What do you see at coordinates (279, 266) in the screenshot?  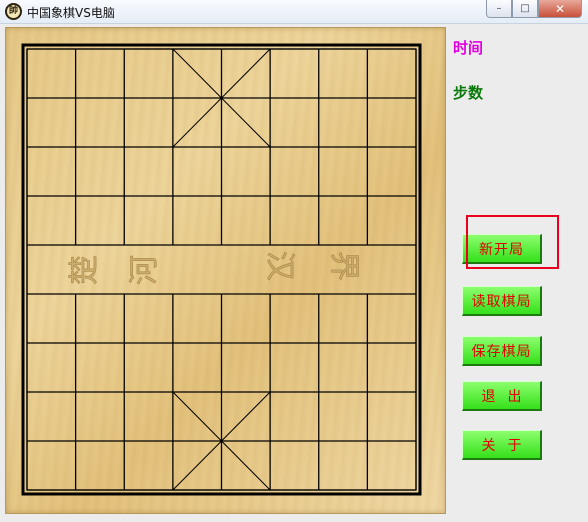 I see `river-char-han: 汉` at bounding box center [279, 266].